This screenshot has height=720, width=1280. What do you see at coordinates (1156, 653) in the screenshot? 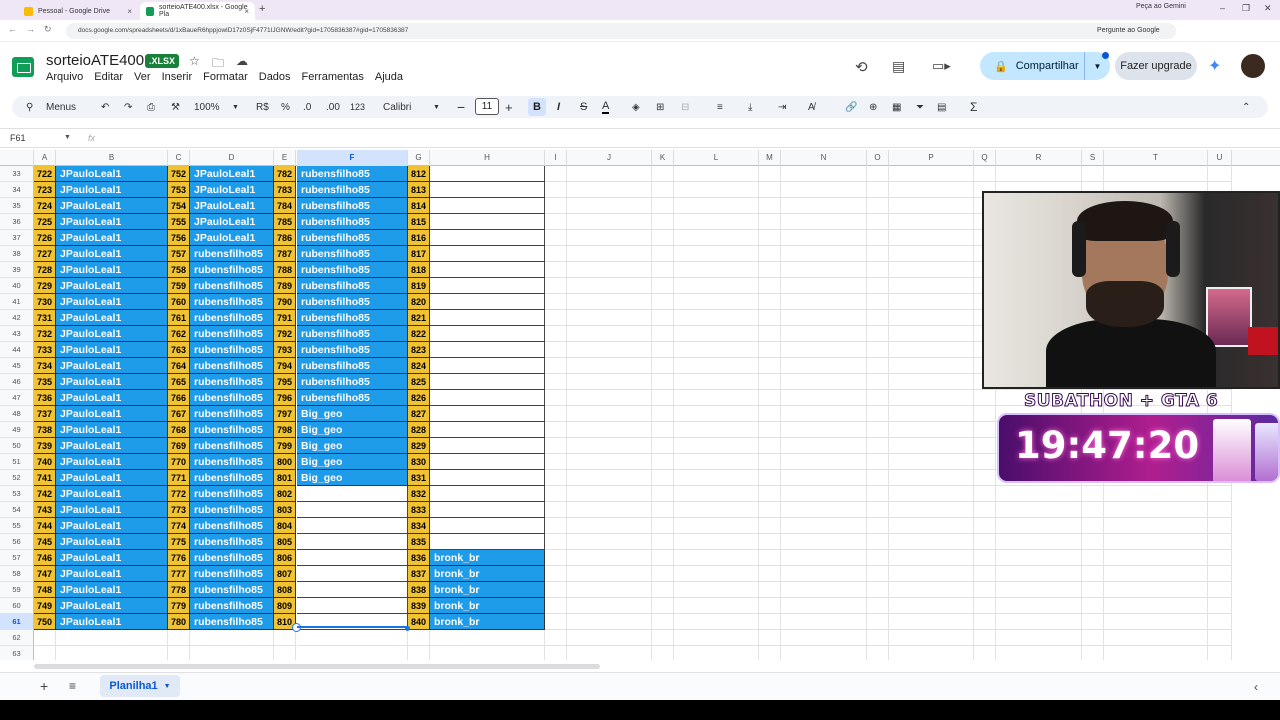
I see `cell-t63` at bounding box center [1156, 653].